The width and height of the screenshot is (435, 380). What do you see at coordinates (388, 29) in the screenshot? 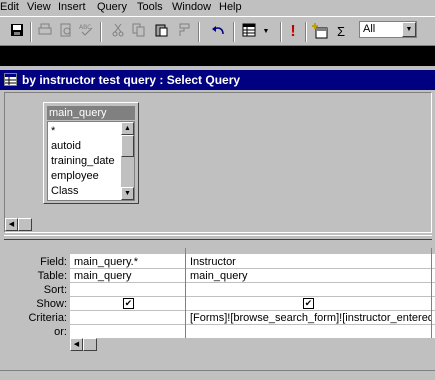
I see `top-values-select: All ▼` at bounding box center [388, 29].